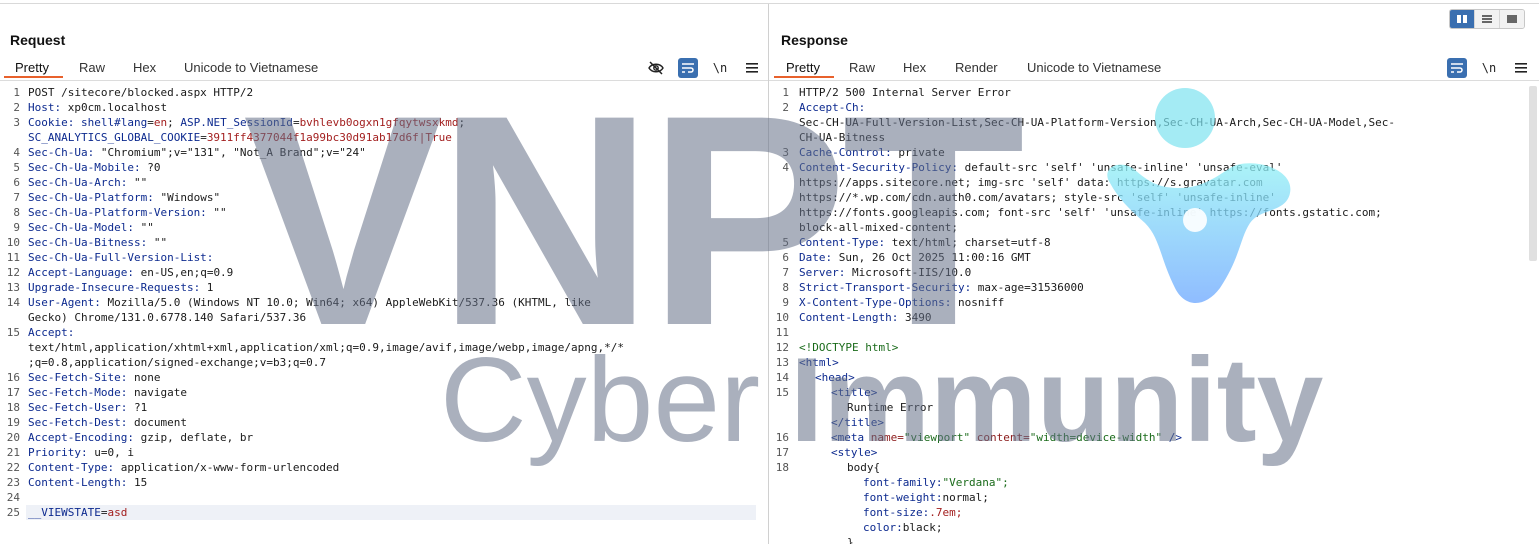 This screenshot has height=544, width=1539. What do you see at coordinates (384, 197) in the screenshot?
I see `code-line: 7 Sec-Ch-Ua-Platform: "Windows"` at bounding box center [384, 197].